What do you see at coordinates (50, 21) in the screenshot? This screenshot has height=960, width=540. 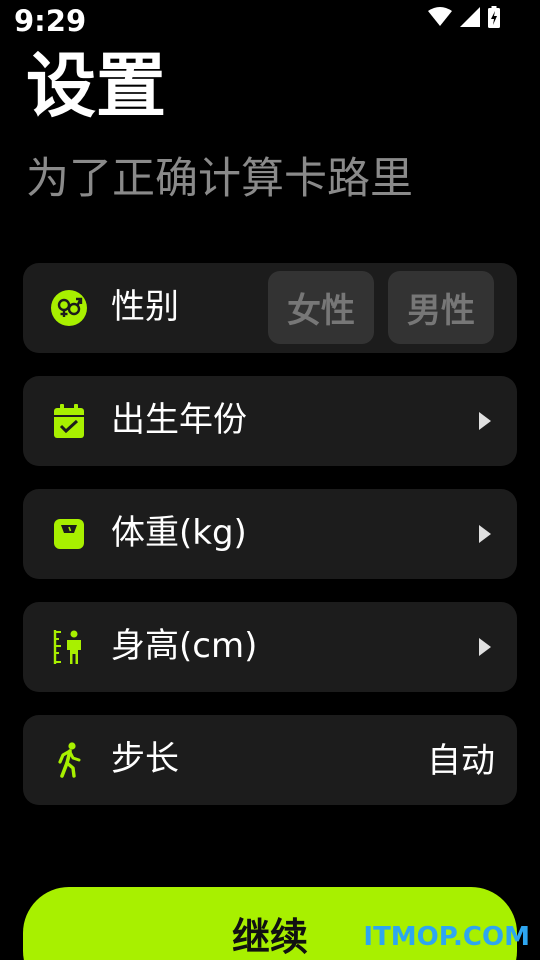 I see `status-time: 9:29` at bounding box center [50, 21].